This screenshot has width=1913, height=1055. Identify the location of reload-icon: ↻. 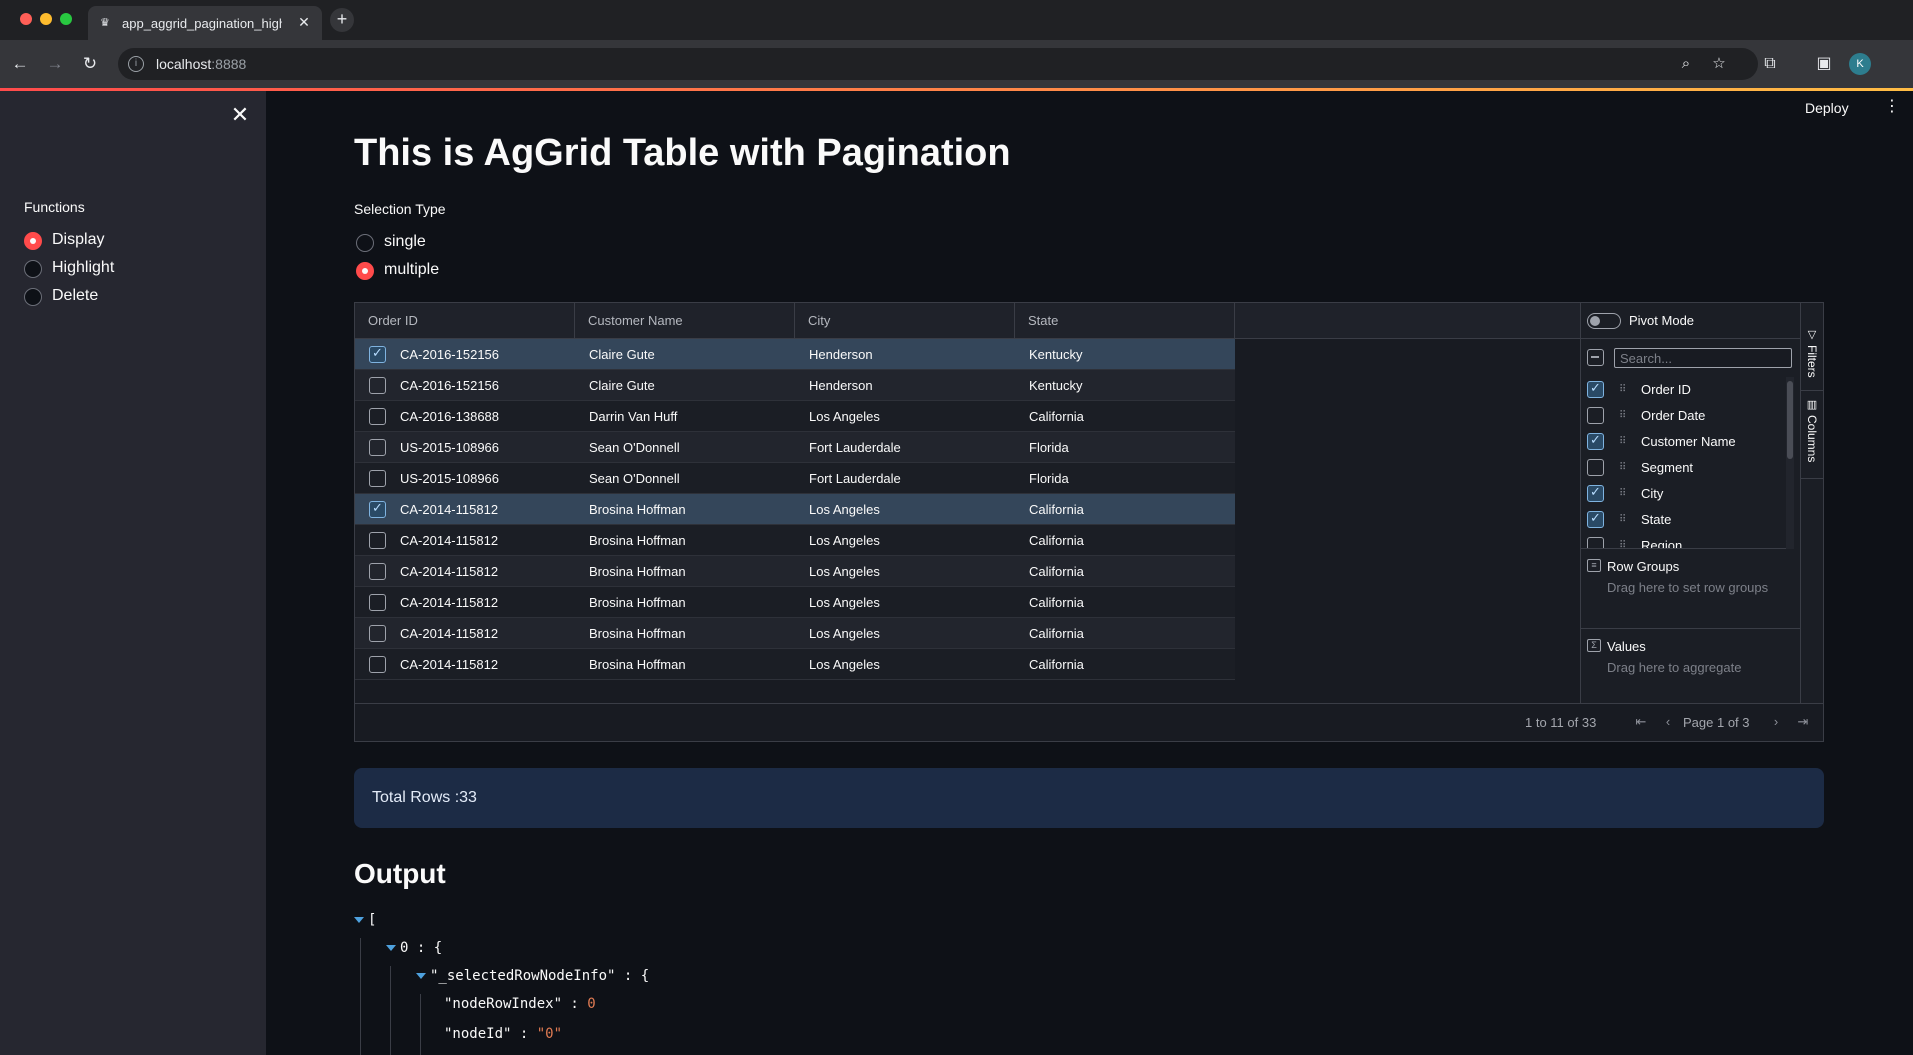
(90, 64).